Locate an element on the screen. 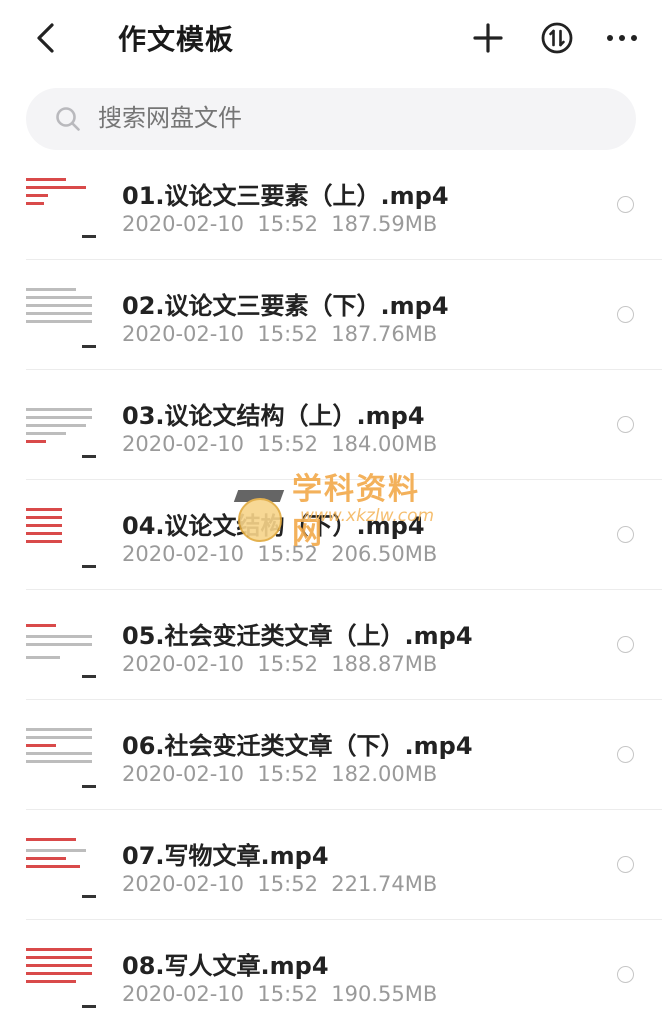 The image size is (662, 1024). plus-icon is located at coordinates (488, 38).